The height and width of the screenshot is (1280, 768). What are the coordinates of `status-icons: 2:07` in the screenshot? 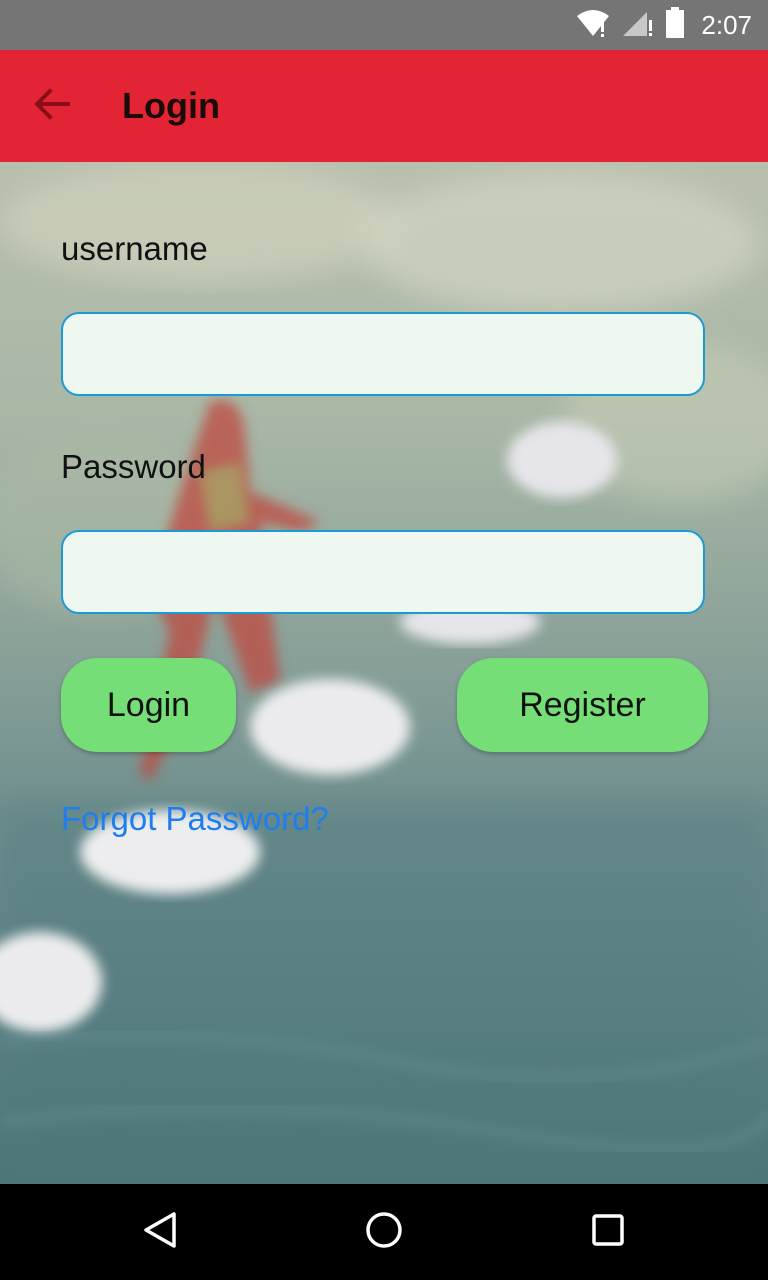 It's located at (663, 25).